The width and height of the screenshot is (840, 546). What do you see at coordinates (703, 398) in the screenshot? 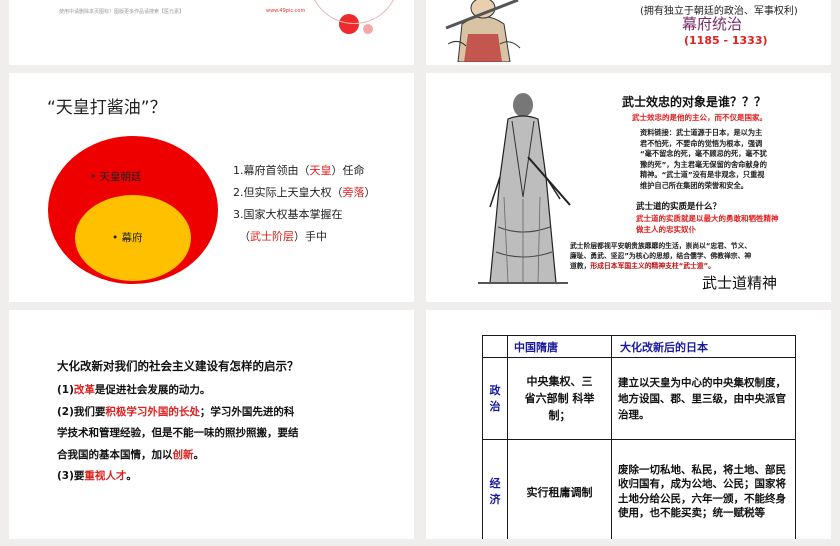
I see `japan-politics: 建立以天皇为中心的中央集权制度，地方设国、郡、里三级，由中央派官治理。` at bounding box center [703, 398].